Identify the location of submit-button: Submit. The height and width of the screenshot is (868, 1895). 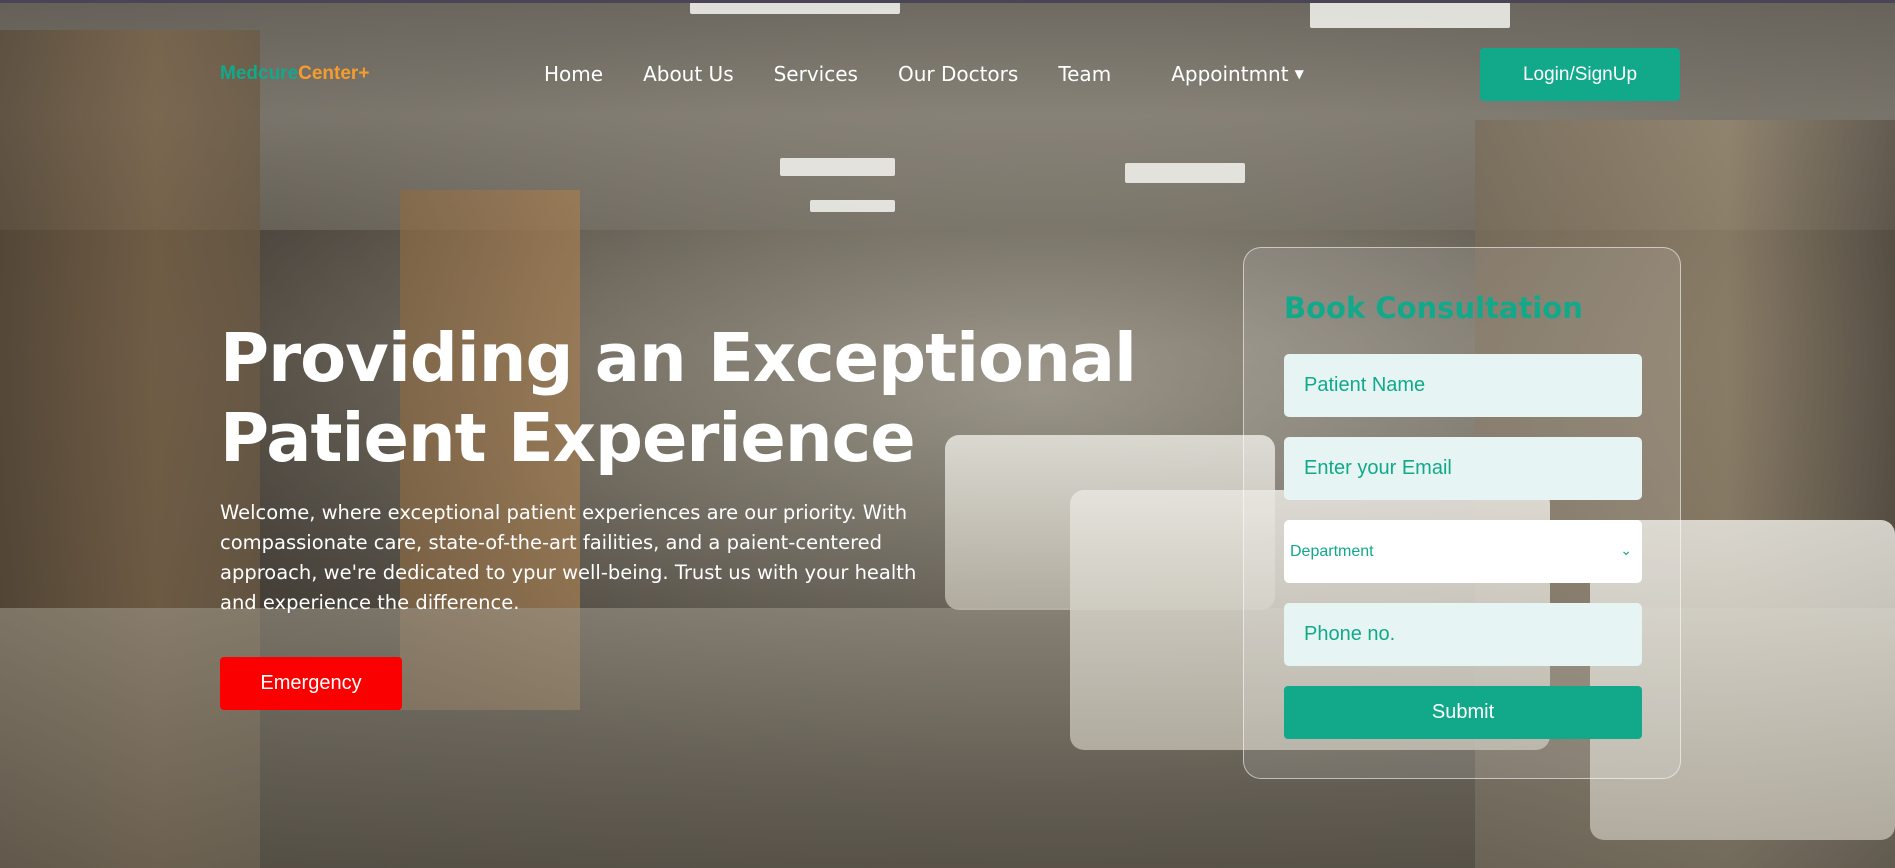
(1463, 712).